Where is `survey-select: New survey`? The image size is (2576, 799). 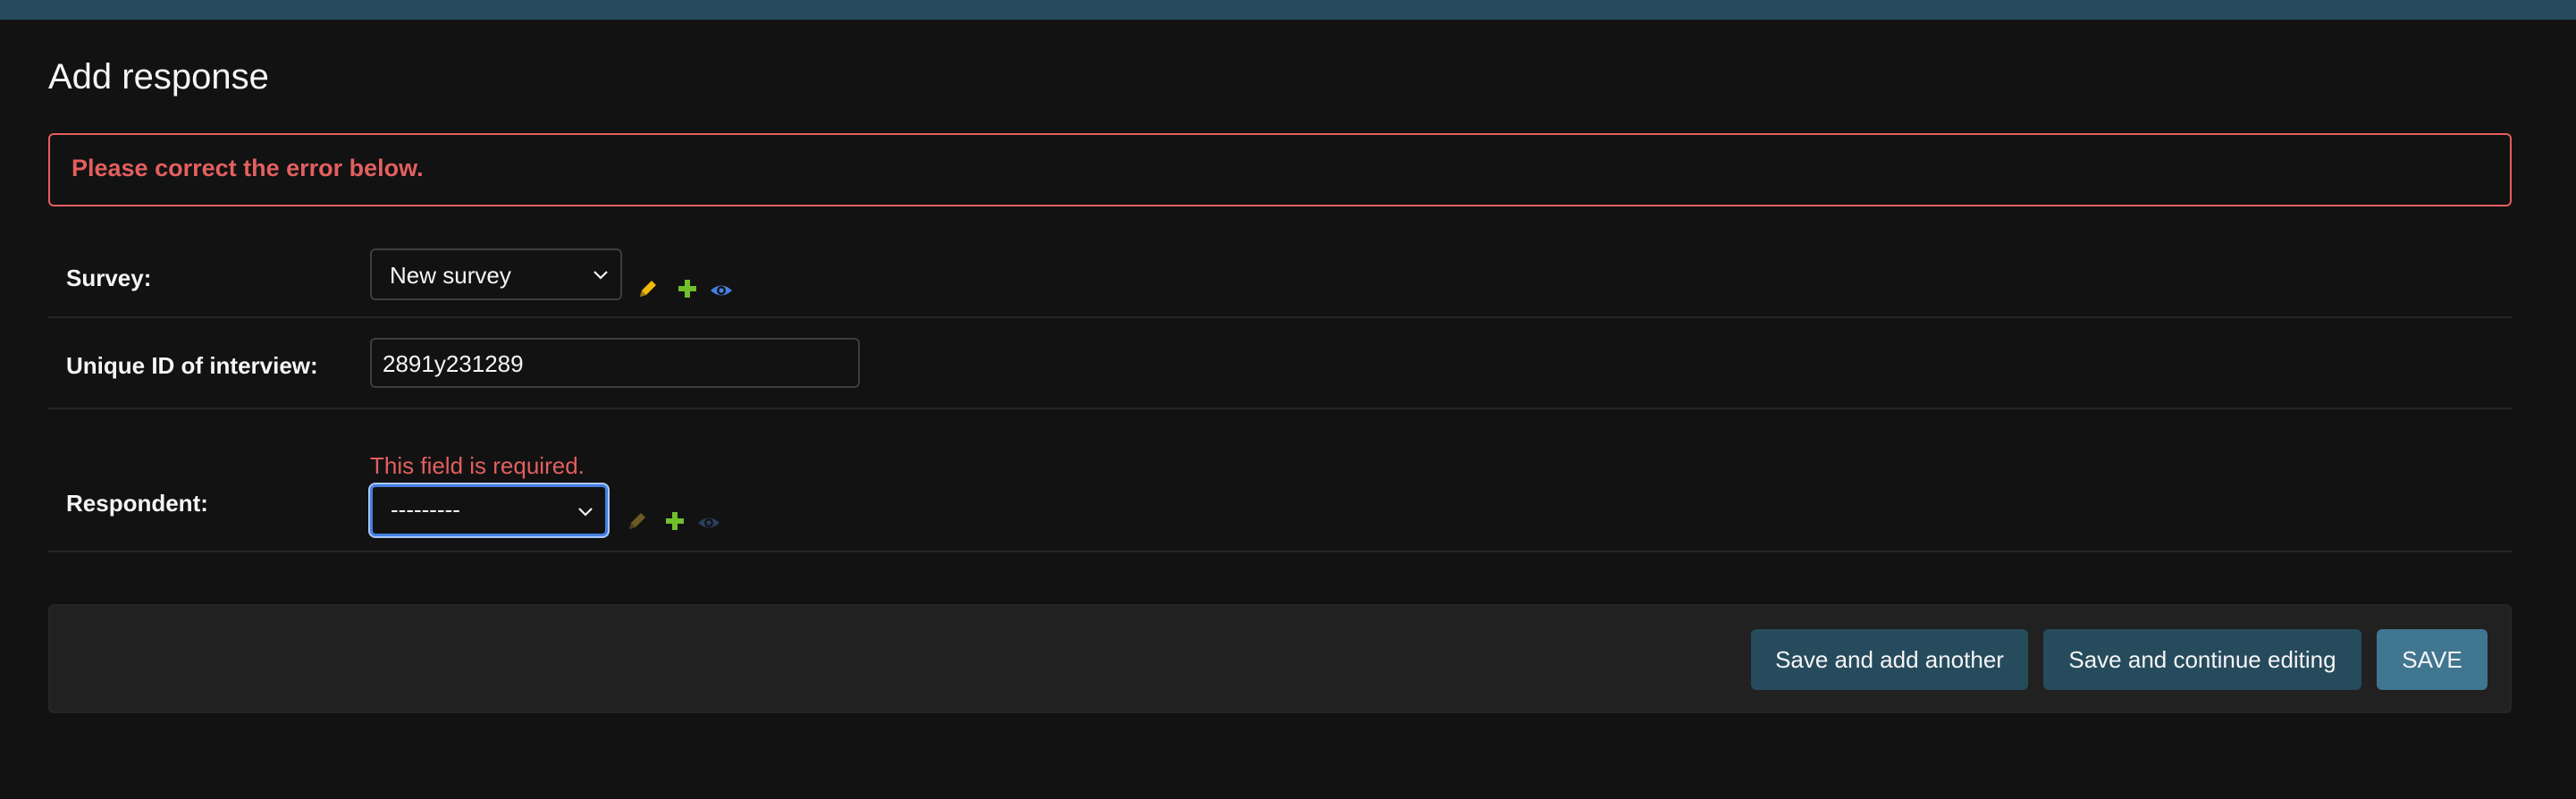 survey-select: New survey is located at coordinates (496, 274).